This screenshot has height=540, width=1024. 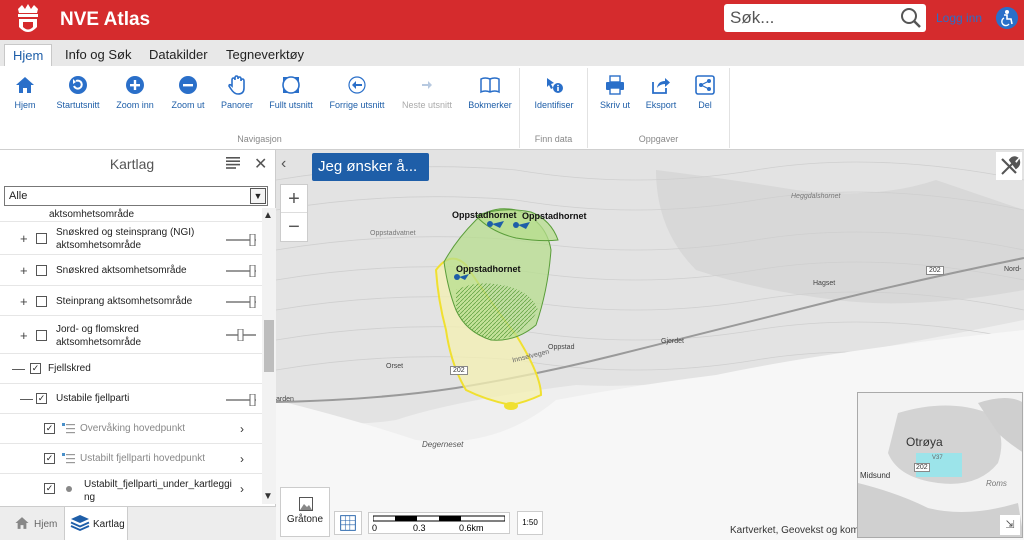 What do you see at coordinates (924, 442) in the screenshot?
I see `overview-label: Otrøya` at bounding box center [924, 442].